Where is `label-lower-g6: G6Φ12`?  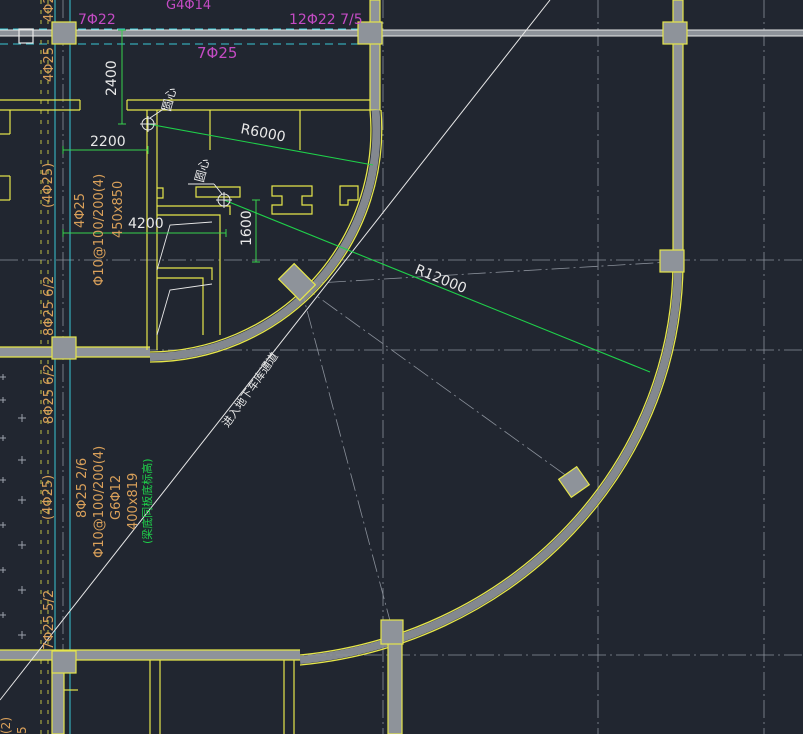 label-lower-g6: G6Φ12 is located at coordinates (116, 497).